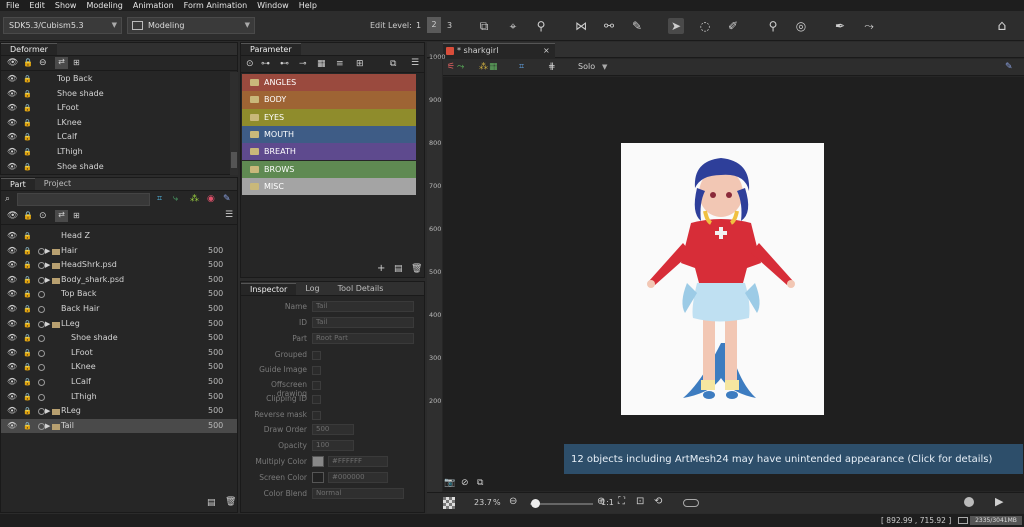  What do you see at coordinates (1009, 67) in the screenshot?
I see `pen-icon: ✎` at bounding box center [1009, 67].